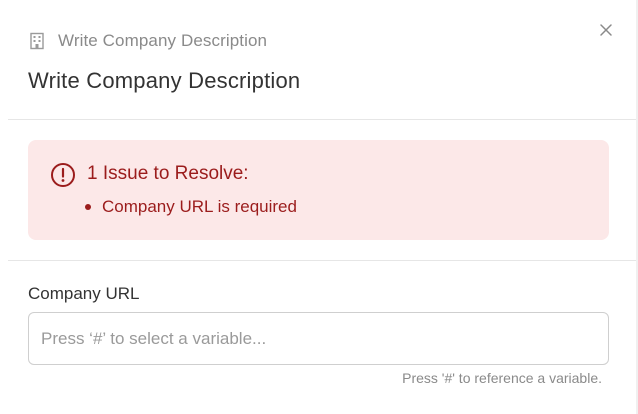  What do you see at coordinates (63, 175) in the screenshot?
I see `alert-circle-icon` at bounding box center [63, 175].